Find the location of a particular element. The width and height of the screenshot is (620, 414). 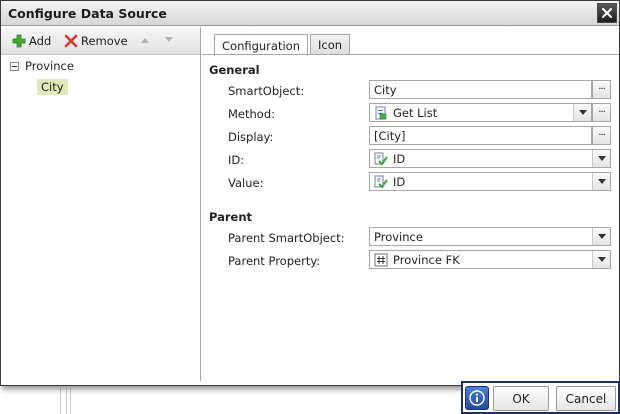

value-select: ID is located at coordinates (490, 181).